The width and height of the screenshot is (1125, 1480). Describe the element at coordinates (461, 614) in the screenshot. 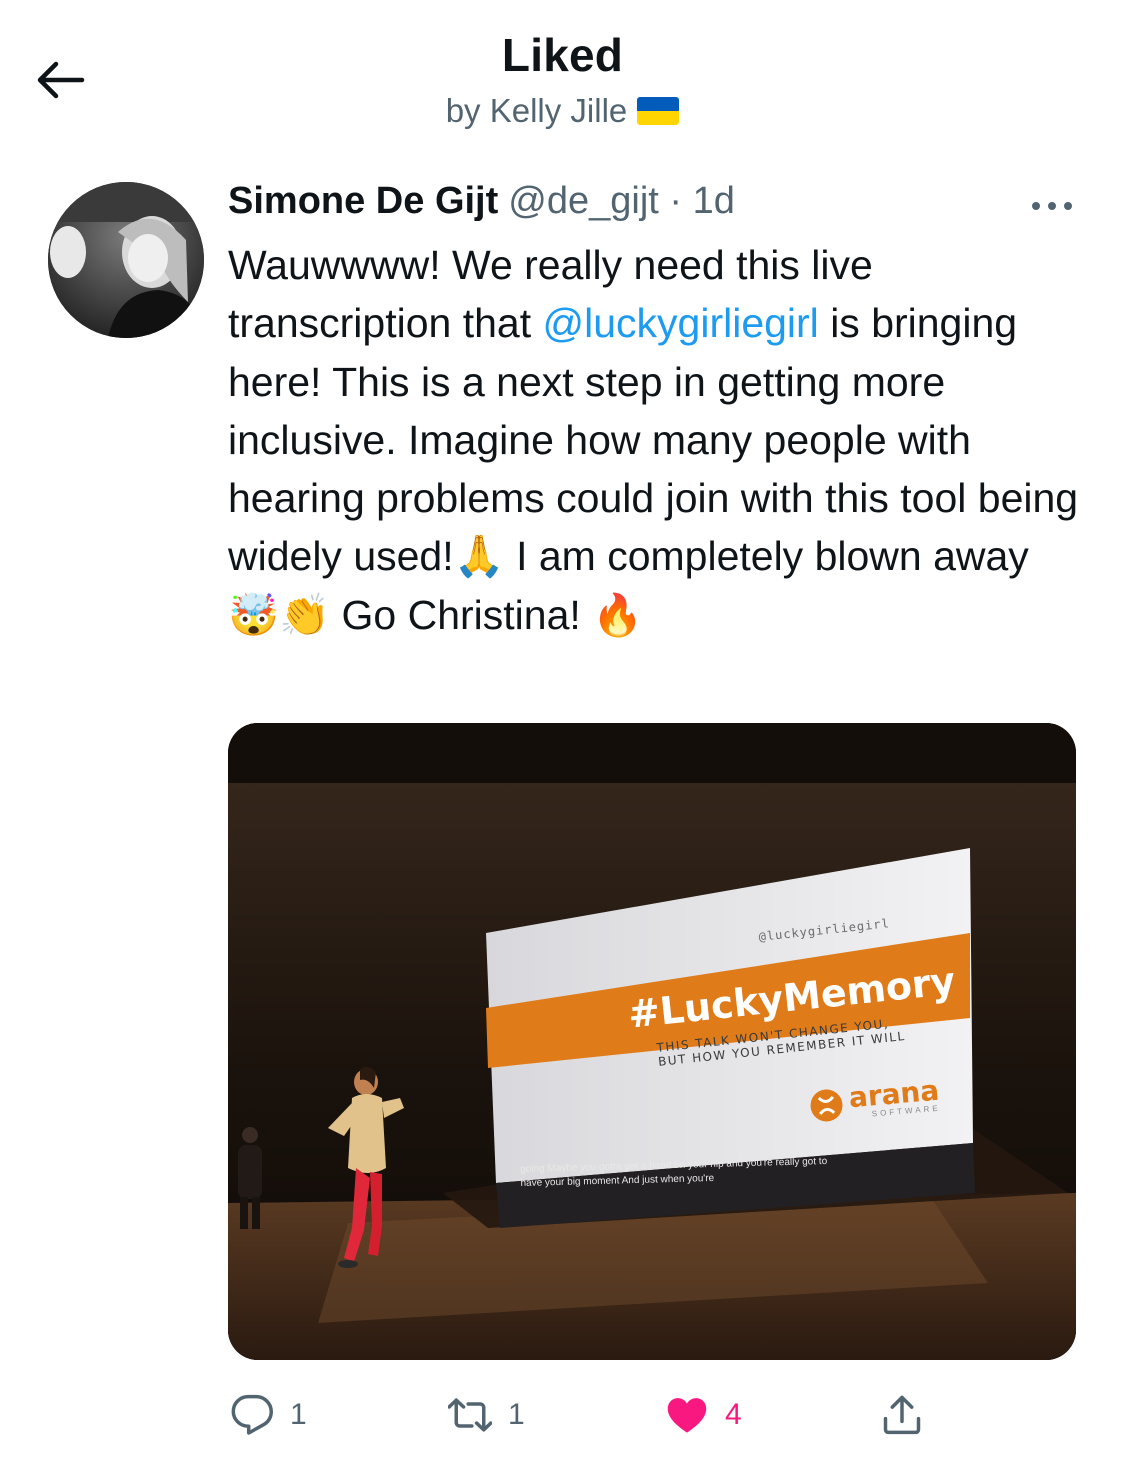

I see `tweet-text-segment: Go Christina!` at that location.